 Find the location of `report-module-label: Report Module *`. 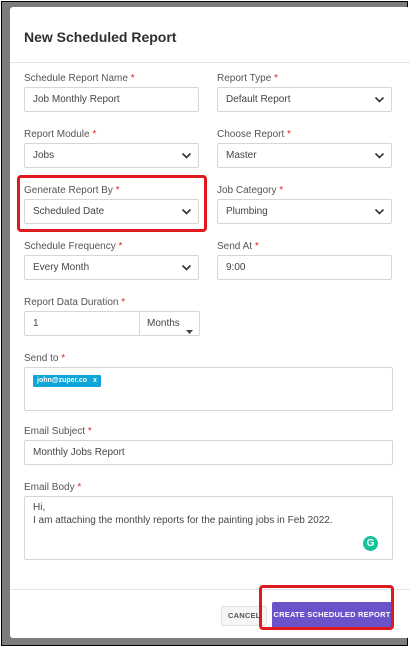

report-module-label: Report Module * is located at coordinates (60, 134).